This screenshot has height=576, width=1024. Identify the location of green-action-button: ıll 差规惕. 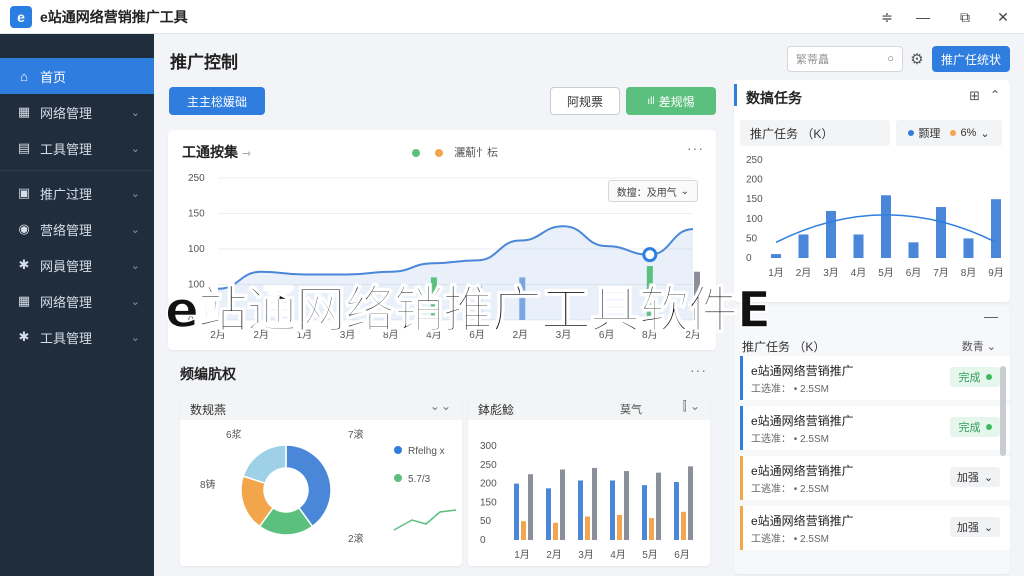
(671, 101).